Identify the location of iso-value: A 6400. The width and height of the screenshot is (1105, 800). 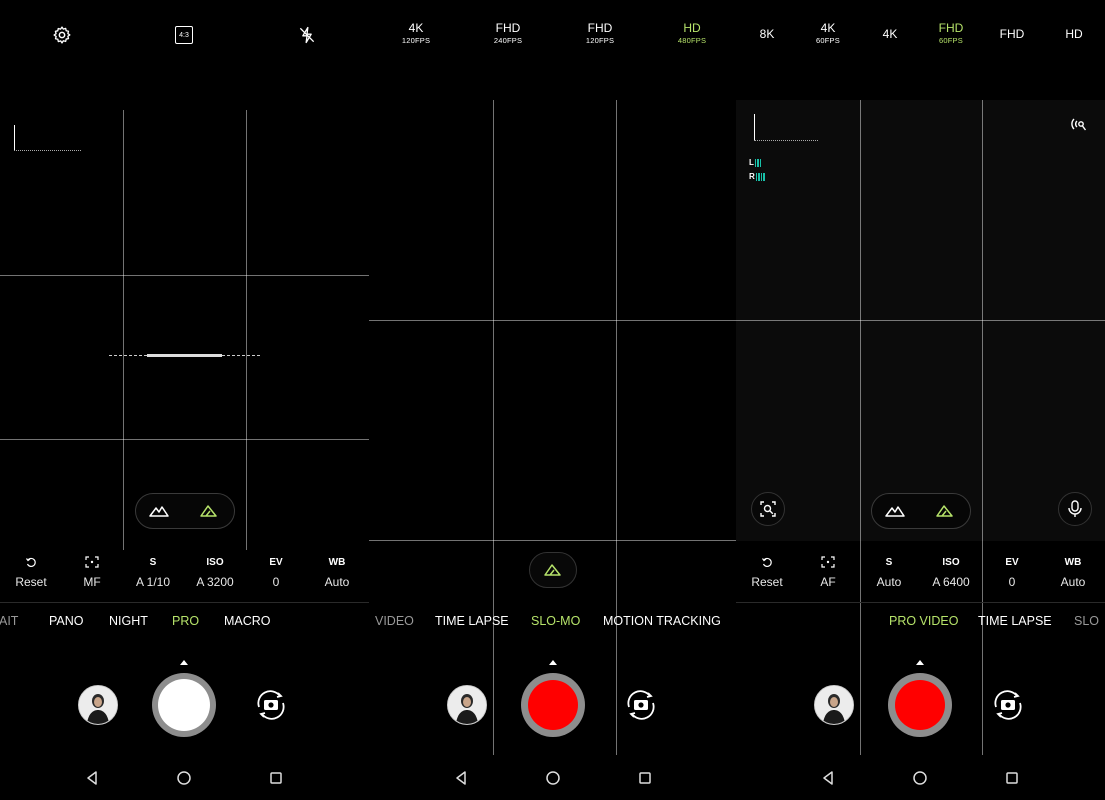
(951, 582).